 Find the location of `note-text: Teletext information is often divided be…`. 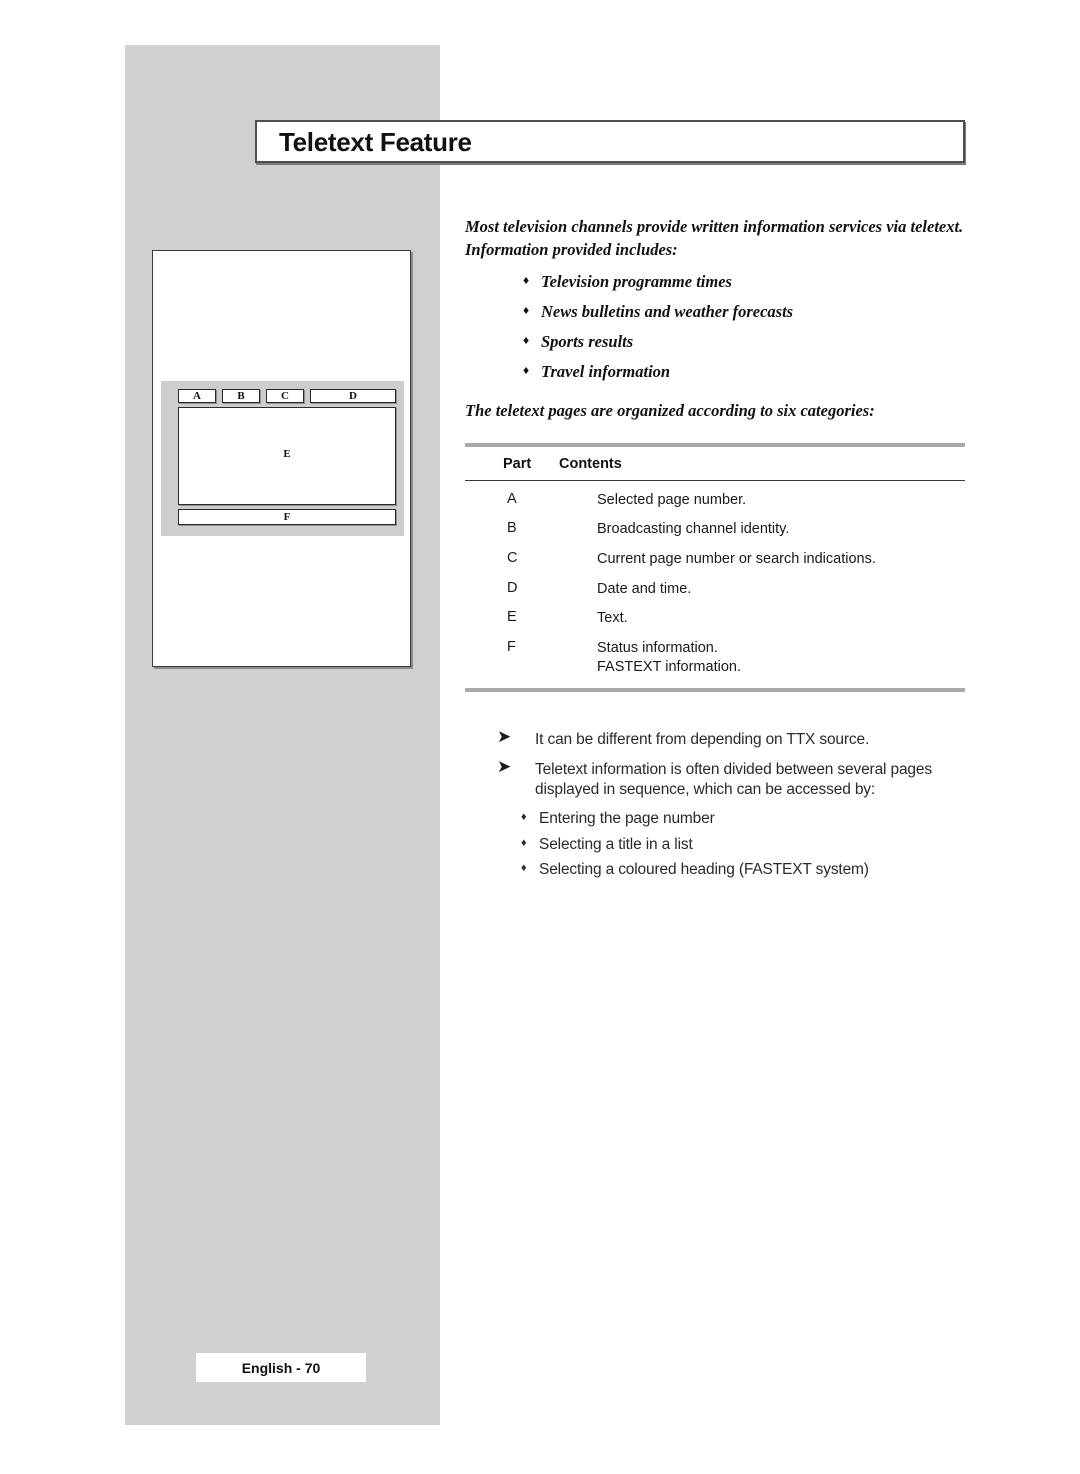

note-text: Teletext information is often divided be… is located at coordinates (733, 779).